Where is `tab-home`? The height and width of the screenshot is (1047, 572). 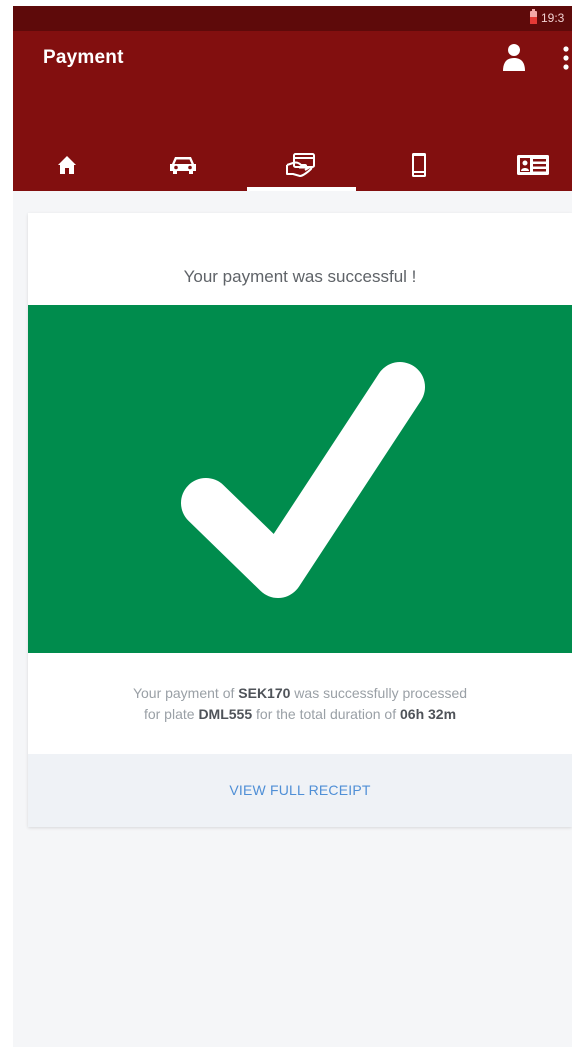 tab-home is located at coordinates (67, 165).